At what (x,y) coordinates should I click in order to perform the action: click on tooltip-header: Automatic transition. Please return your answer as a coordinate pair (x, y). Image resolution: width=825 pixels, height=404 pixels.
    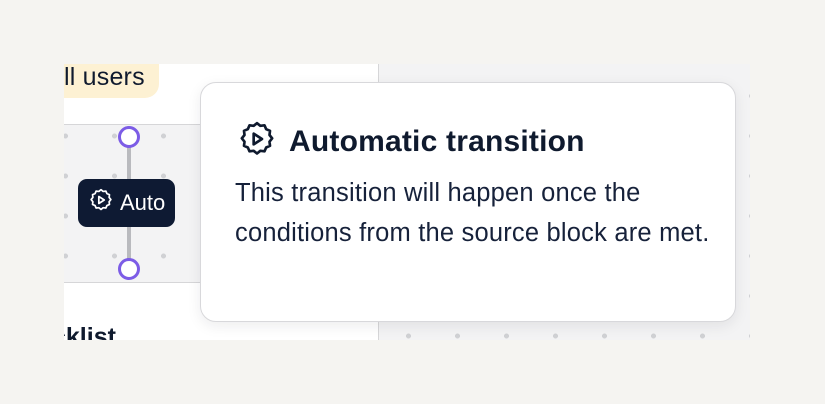
    Looking at the image, I should click on (411, 141).